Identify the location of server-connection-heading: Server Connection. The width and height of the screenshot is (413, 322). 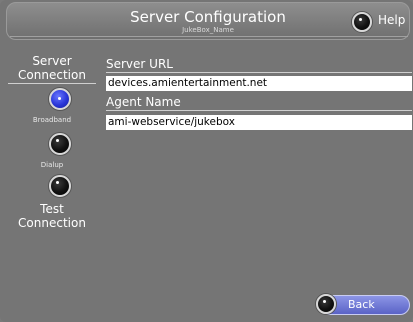
(52, 68).